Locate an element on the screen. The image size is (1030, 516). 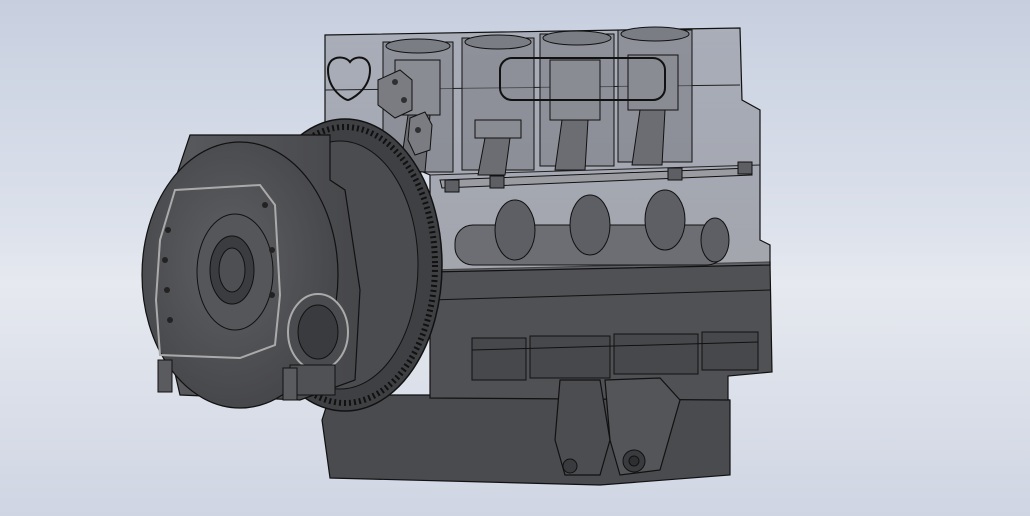
mounting-foot-left is located at coordinates (165, 376).